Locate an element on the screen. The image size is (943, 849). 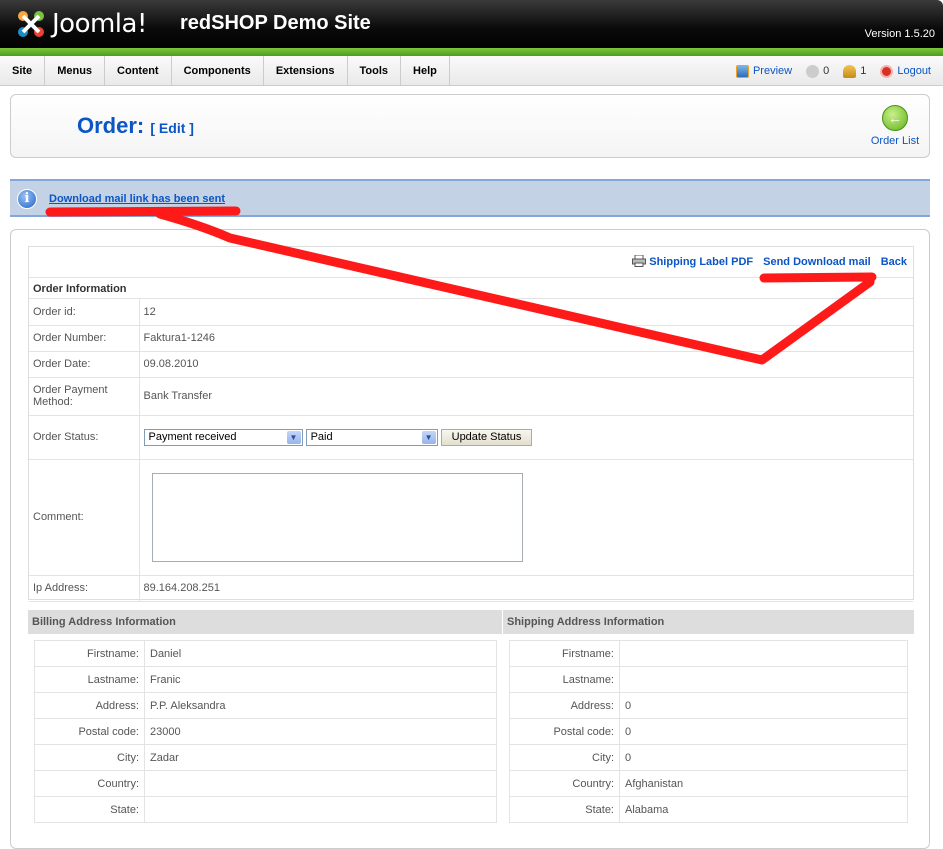
page-title-text: Order: is located at coordinates (111, 125).